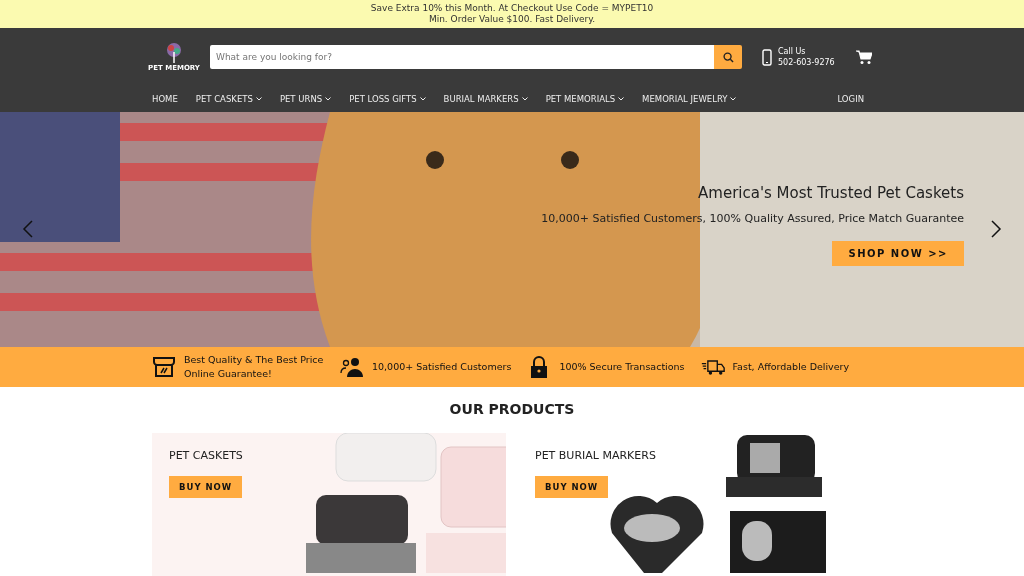 Image resolution: width=1024 pixels, height=576 pixels. Describe the element at coordinates (254, 367) in the screenshot. I see `feature-text: Best Quality & The Best Price Online Guarantee!` at that location.